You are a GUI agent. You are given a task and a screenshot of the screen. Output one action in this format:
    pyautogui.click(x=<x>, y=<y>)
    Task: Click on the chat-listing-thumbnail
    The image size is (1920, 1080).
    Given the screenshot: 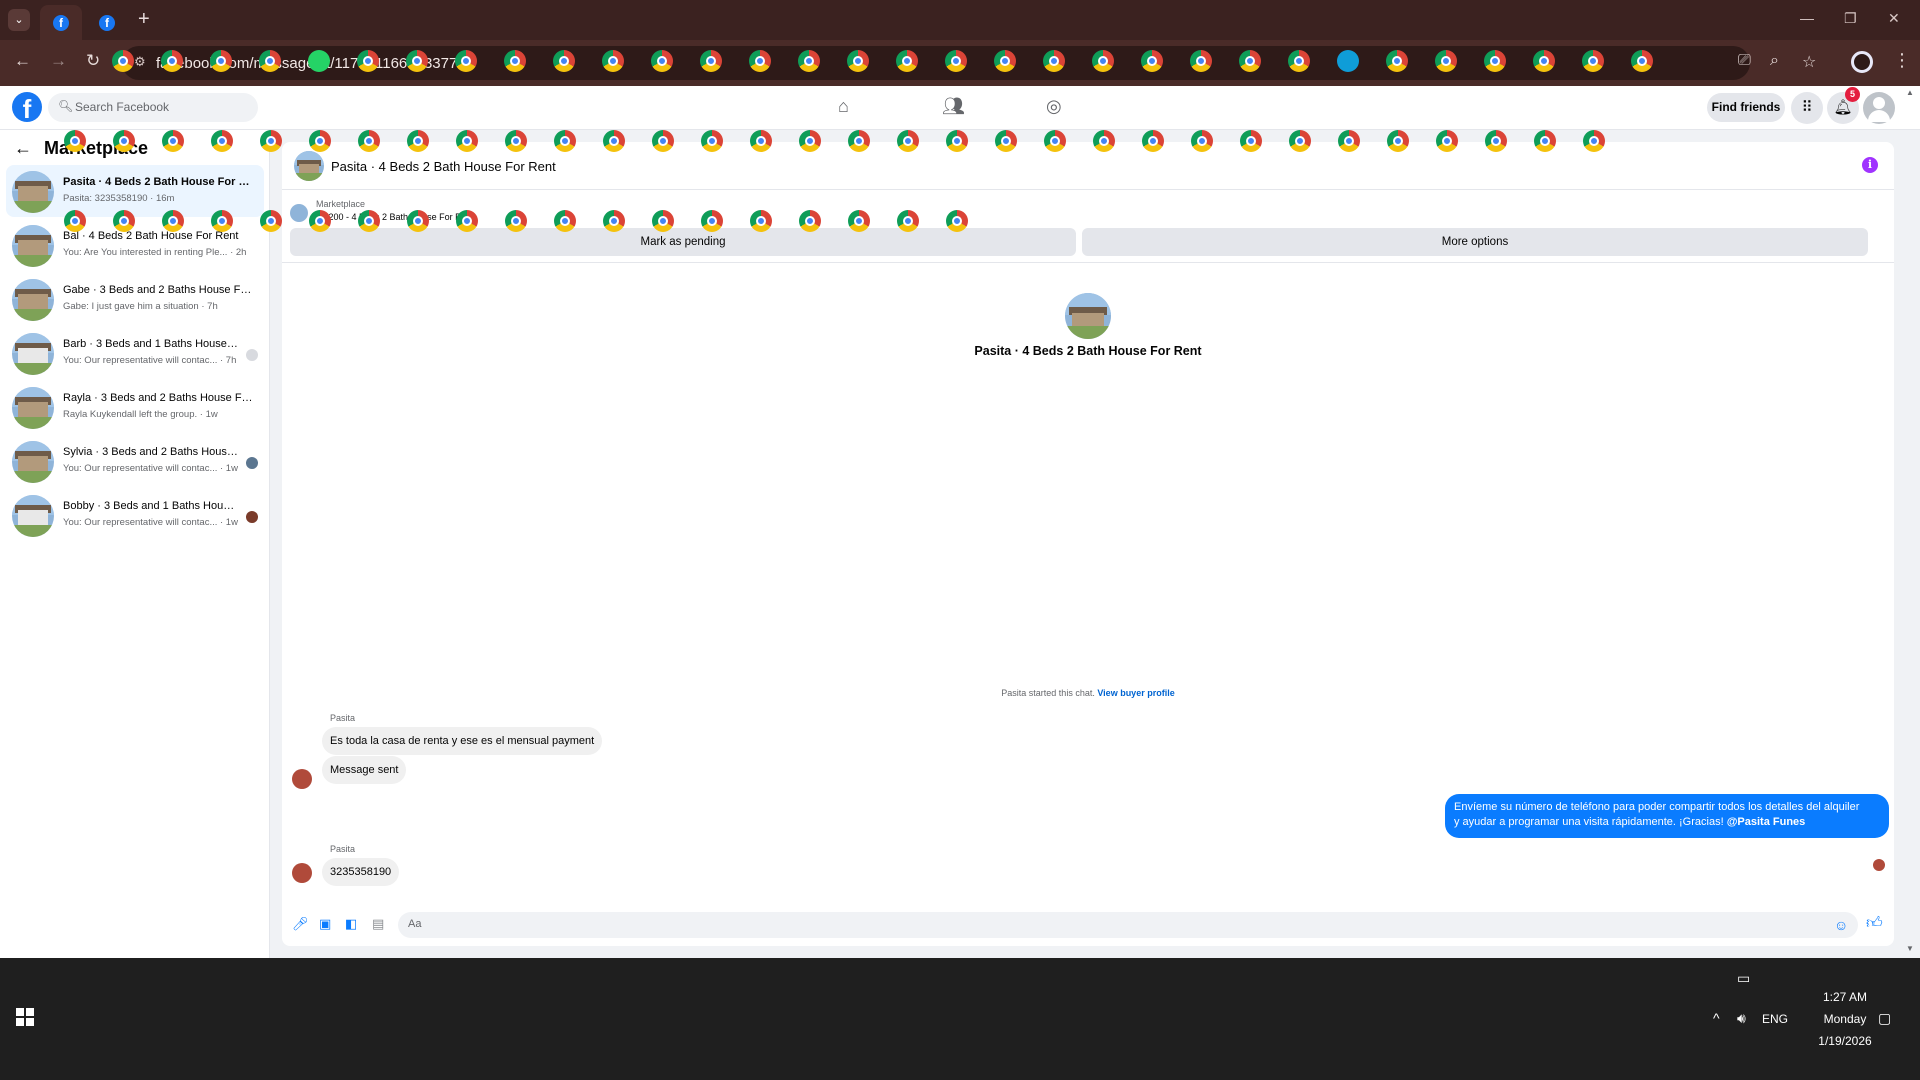 What is the action you would take?
    pyautogui.click(x=309, y=166)
    